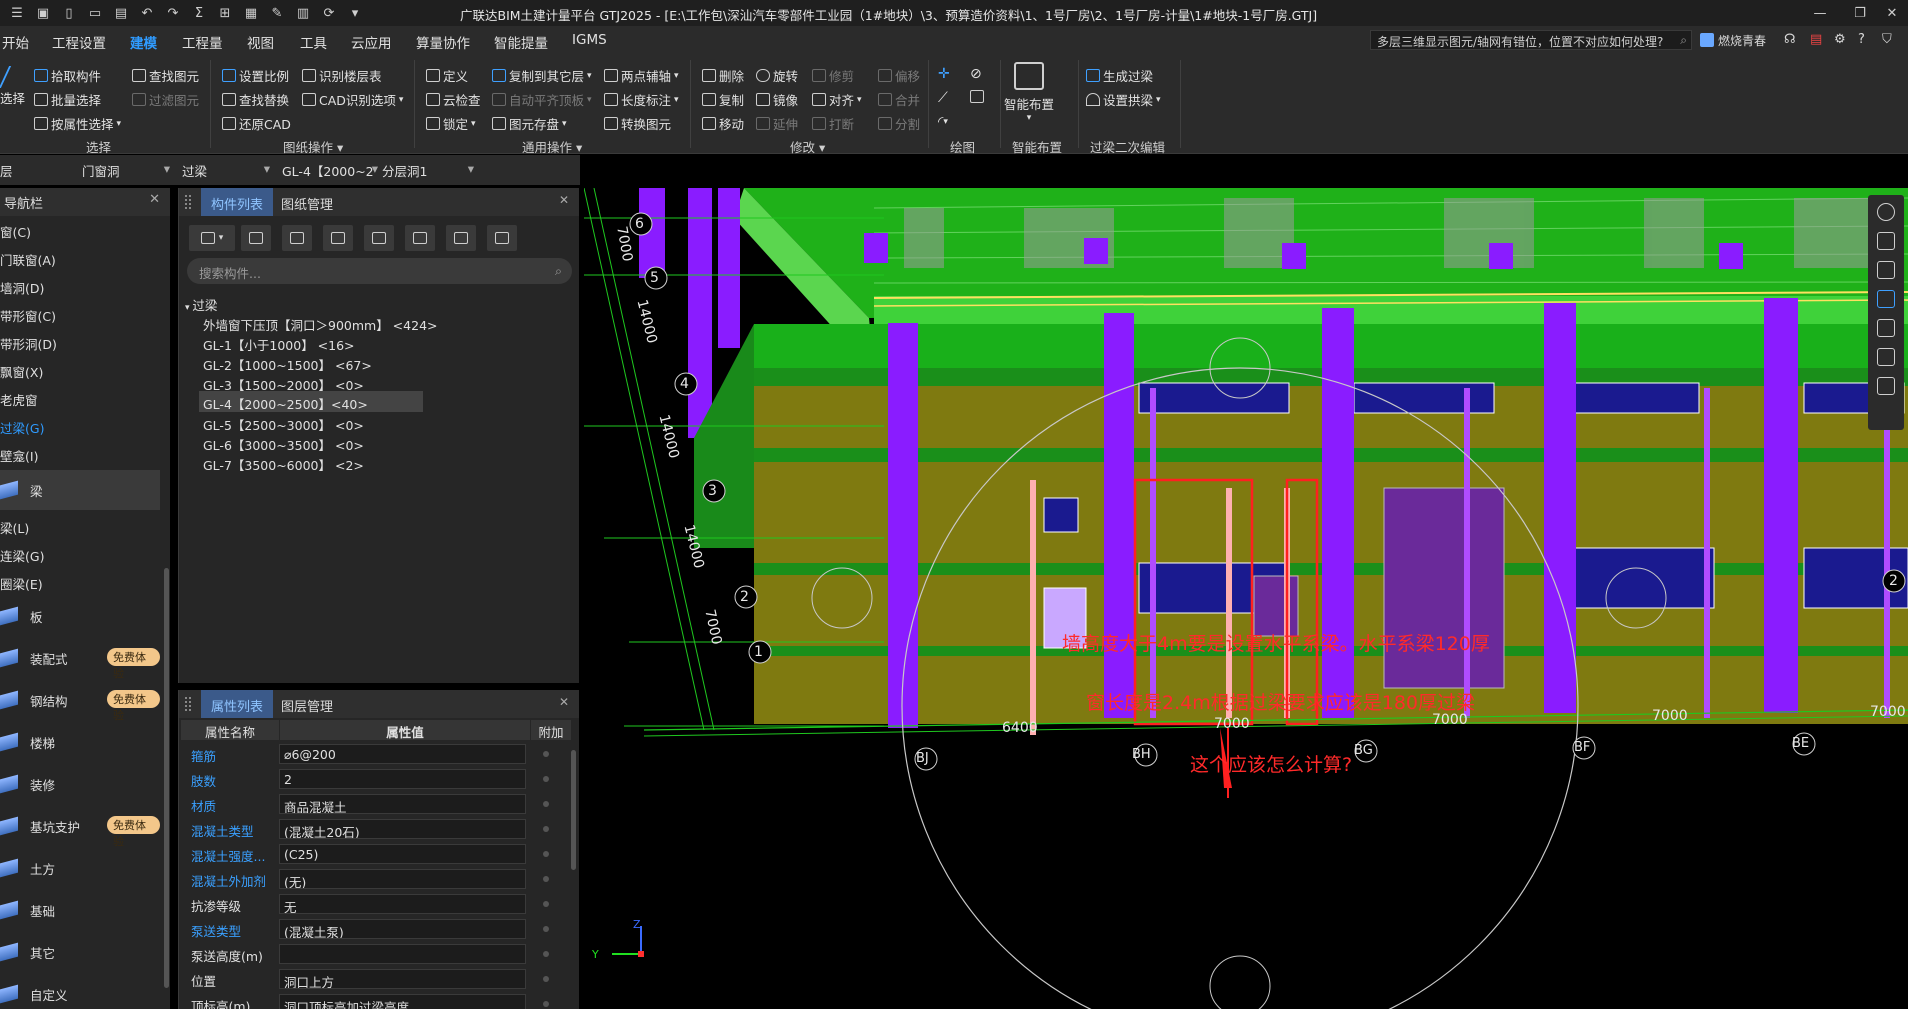 Image resolution: width=1908 pixels, height=1009 pixels. I want to click on define-button: 定义, so click(447, 75).